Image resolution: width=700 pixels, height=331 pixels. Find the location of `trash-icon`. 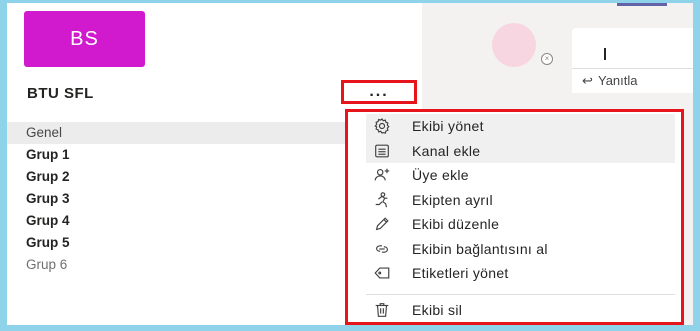

trash-icon is located at coordinates (382, 310).